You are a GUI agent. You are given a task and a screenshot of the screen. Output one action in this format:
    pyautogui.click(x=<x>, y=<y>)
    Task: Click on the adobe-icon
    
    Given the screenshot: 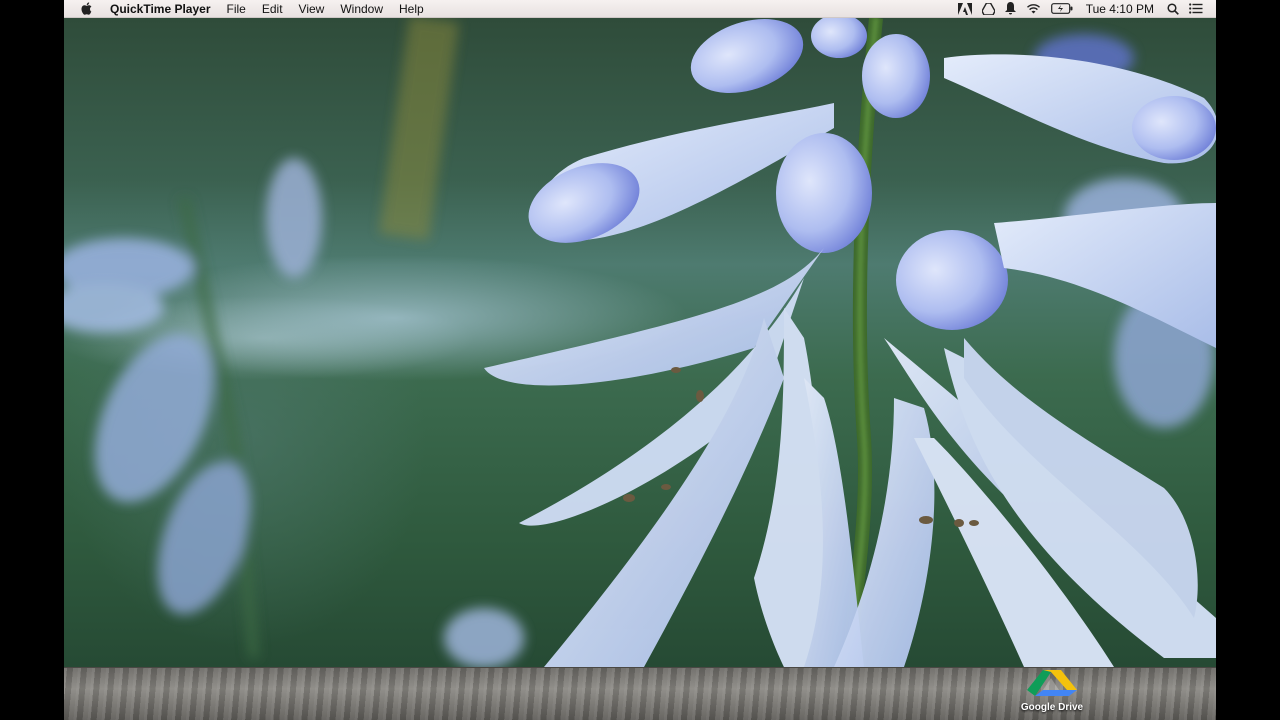 What is the action you would take?
    pyautogui.click(x=964, y=9)
    